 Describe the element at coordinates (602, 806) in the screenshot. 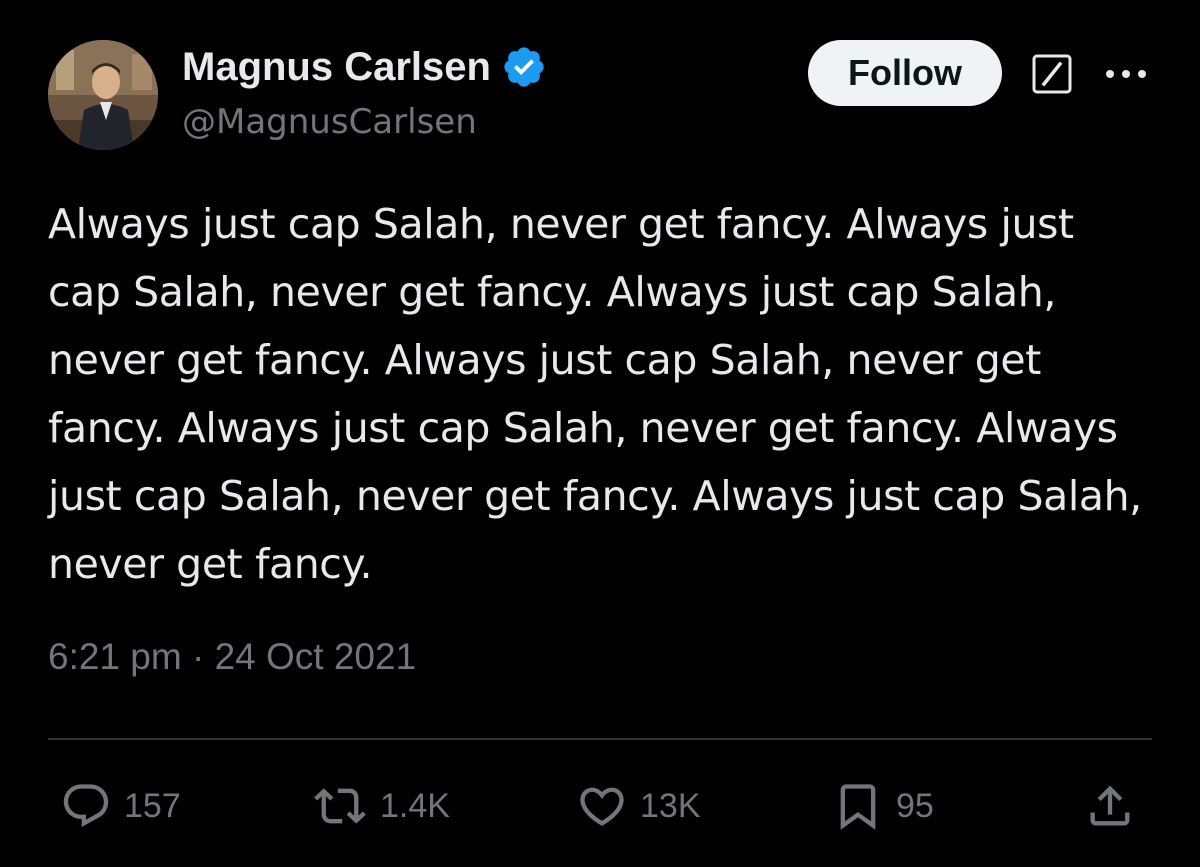

I see `heart-icon` at that location.